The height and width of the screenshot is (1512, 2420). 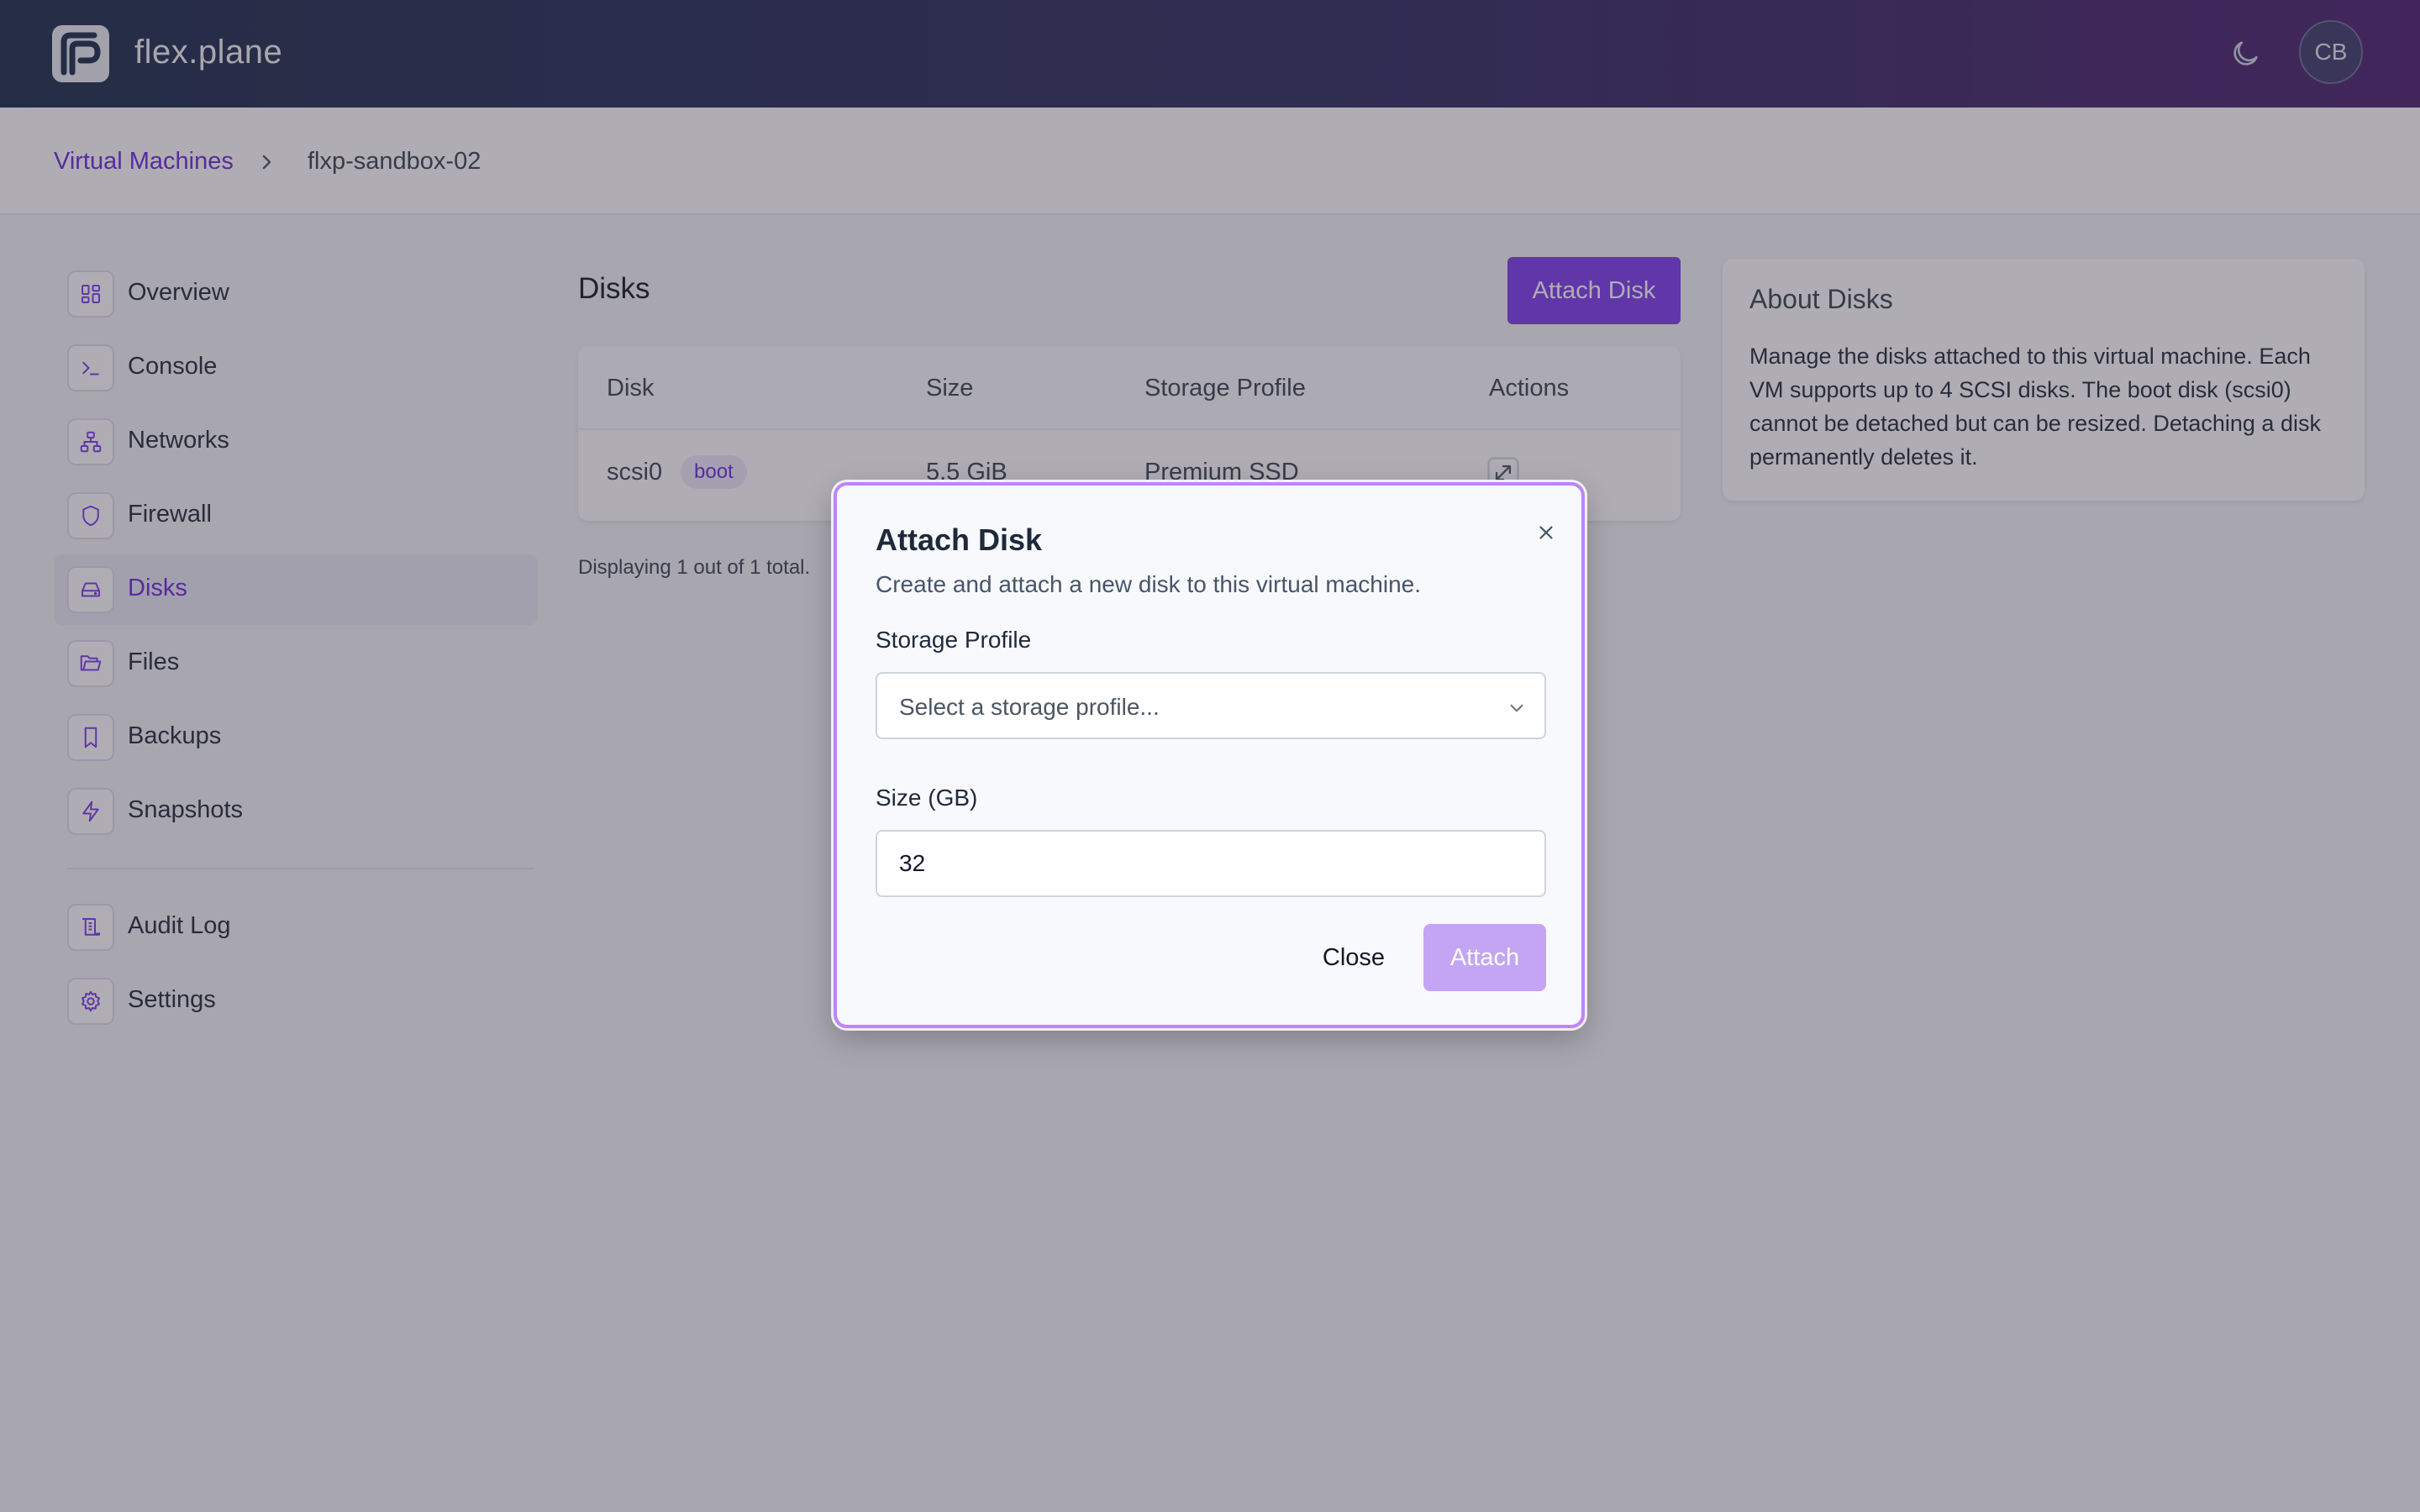 What do you see at coordinates (1516, 708) in the screenshot?
I see `chevron-down-icon` at bounding box center [1516, 708].